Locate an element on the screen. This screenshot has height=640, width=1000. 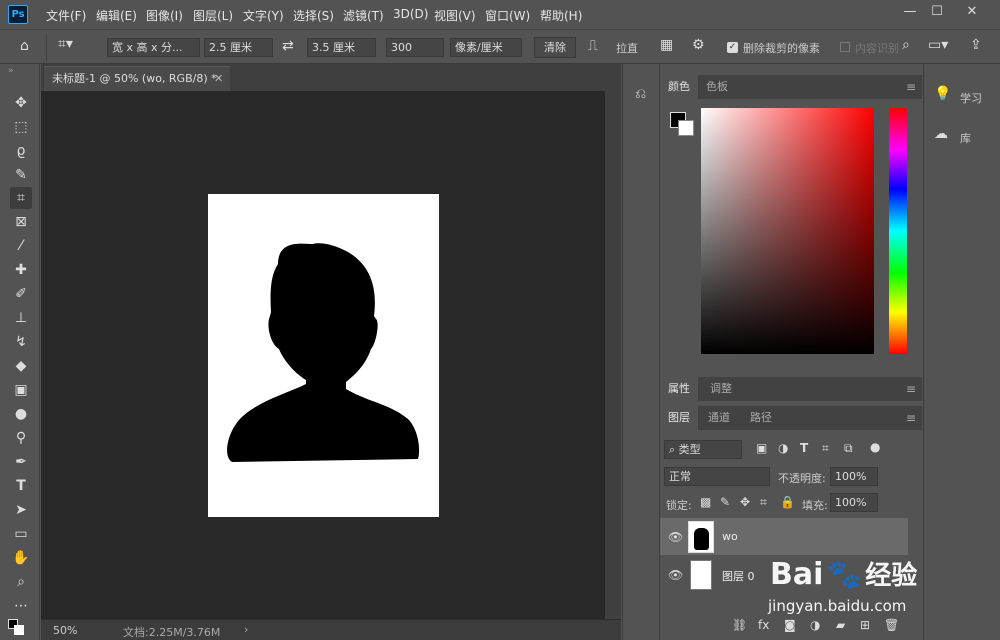
marquee-tool-icon: ⬚ is located at coordinates (21, 127).